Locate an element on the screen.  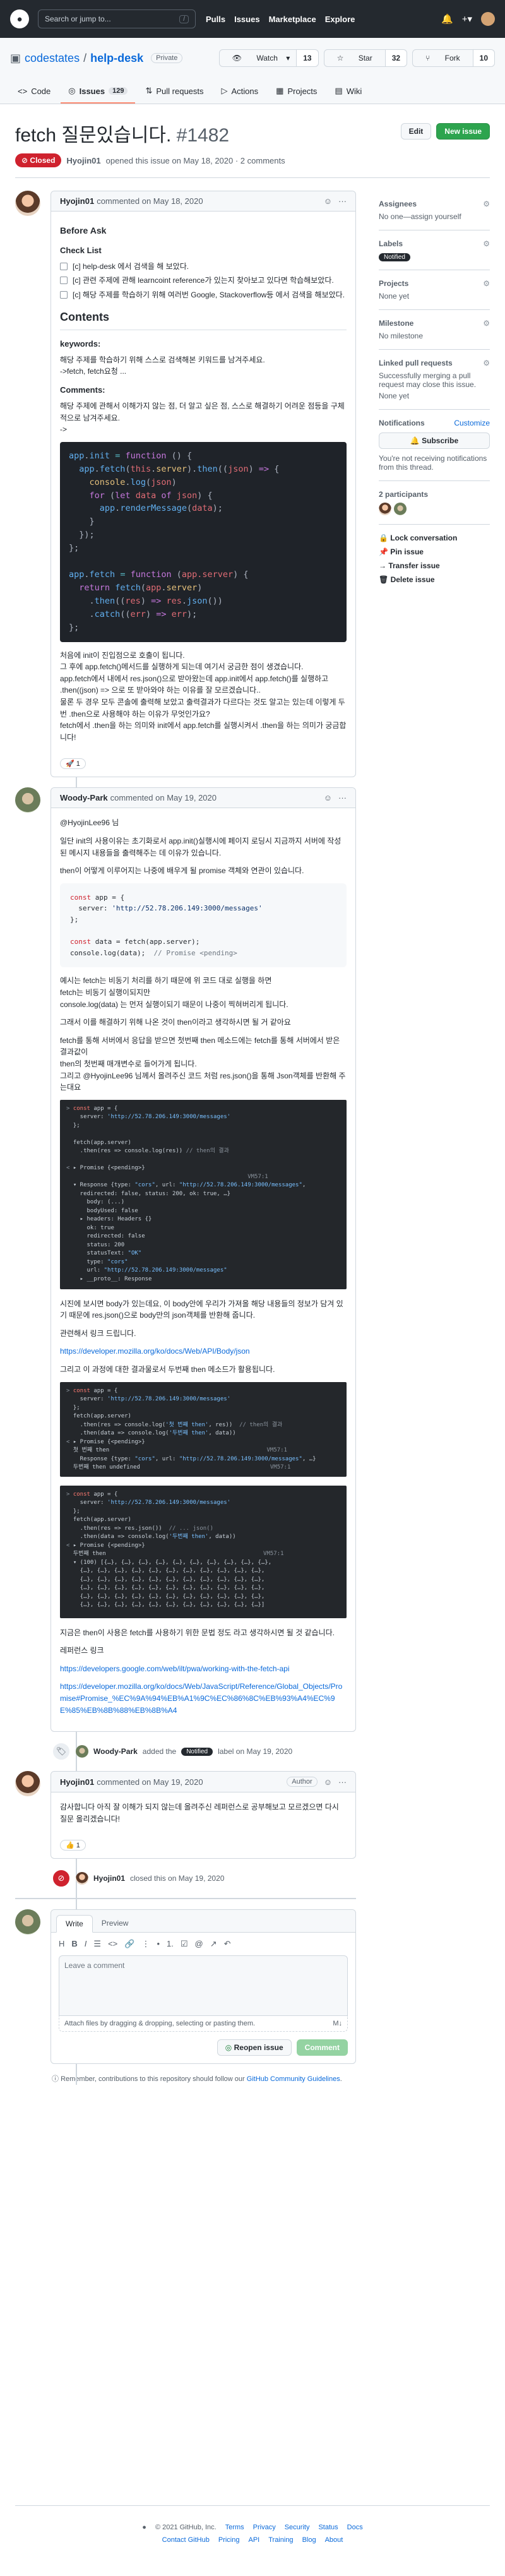
nav-explore: Explore is located at coordinates (340, 19).